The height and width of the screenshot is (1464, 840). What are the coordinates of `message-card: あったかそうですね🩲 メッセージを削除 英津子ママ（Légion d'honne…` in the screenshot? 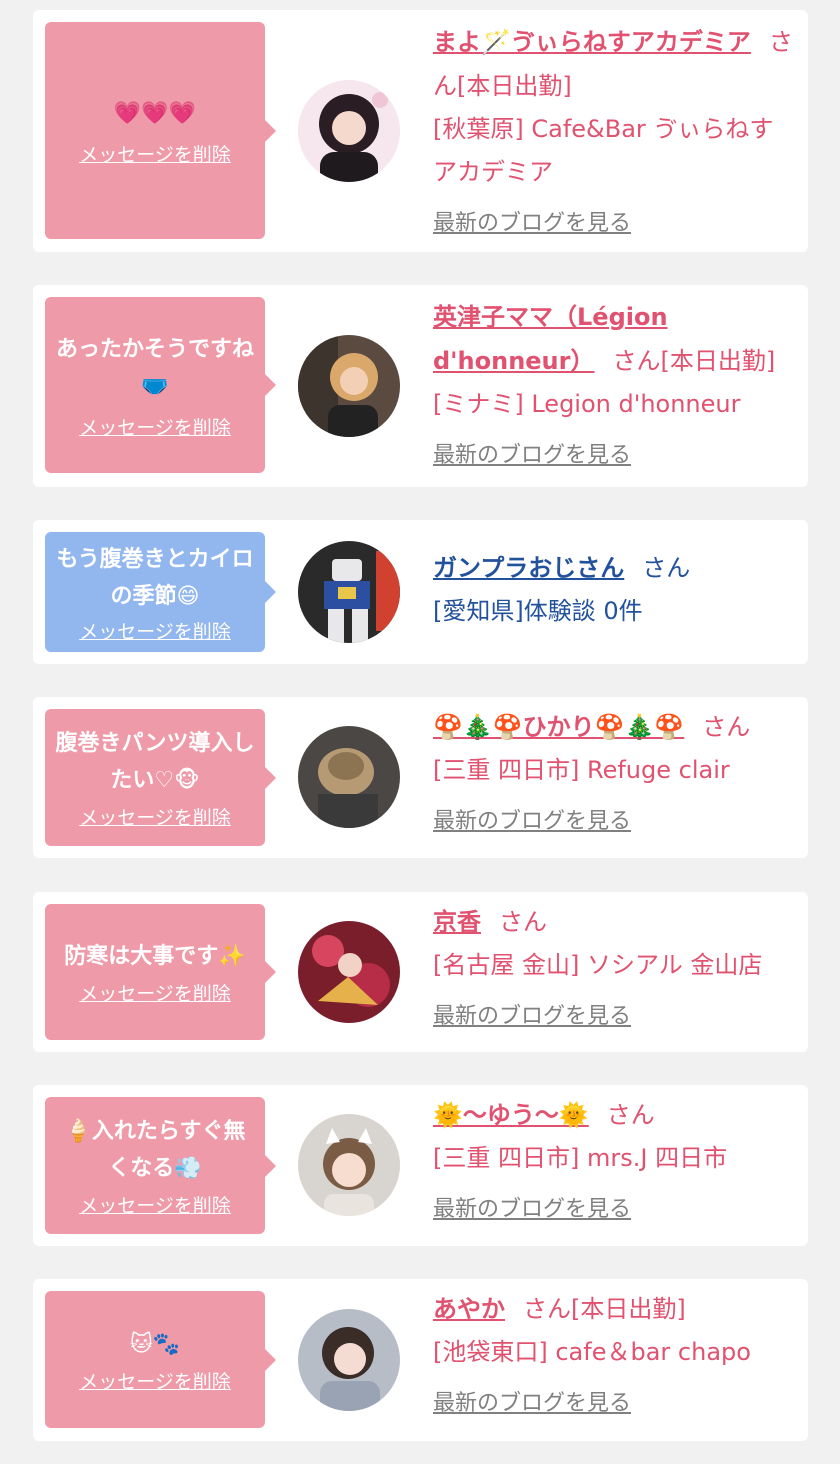 It's located at (420, 386).